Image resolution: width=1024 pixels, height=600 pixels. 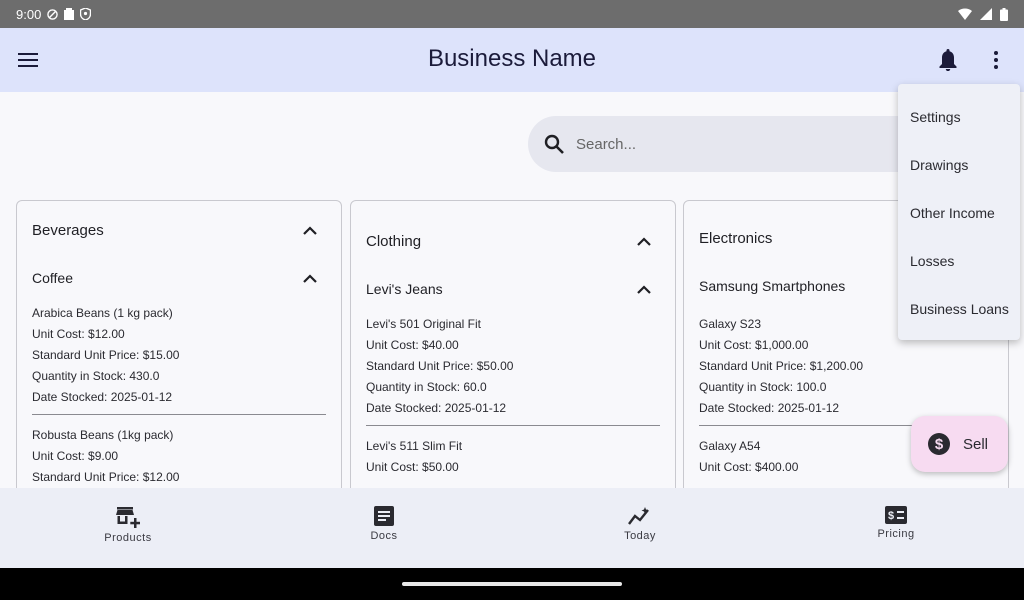 What do you see at coordinates (554, 144) in the screenshot?
I see `search-icon` at bounding box center [554, 144].